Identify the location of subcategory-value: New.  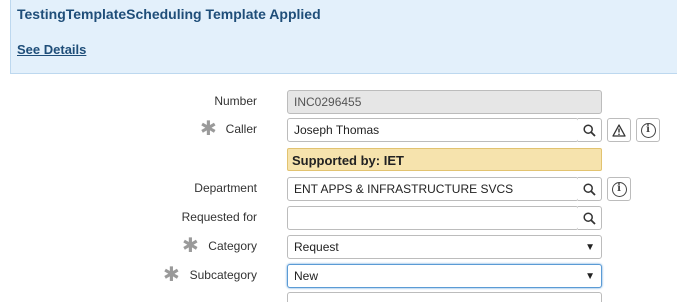
(306, 276).